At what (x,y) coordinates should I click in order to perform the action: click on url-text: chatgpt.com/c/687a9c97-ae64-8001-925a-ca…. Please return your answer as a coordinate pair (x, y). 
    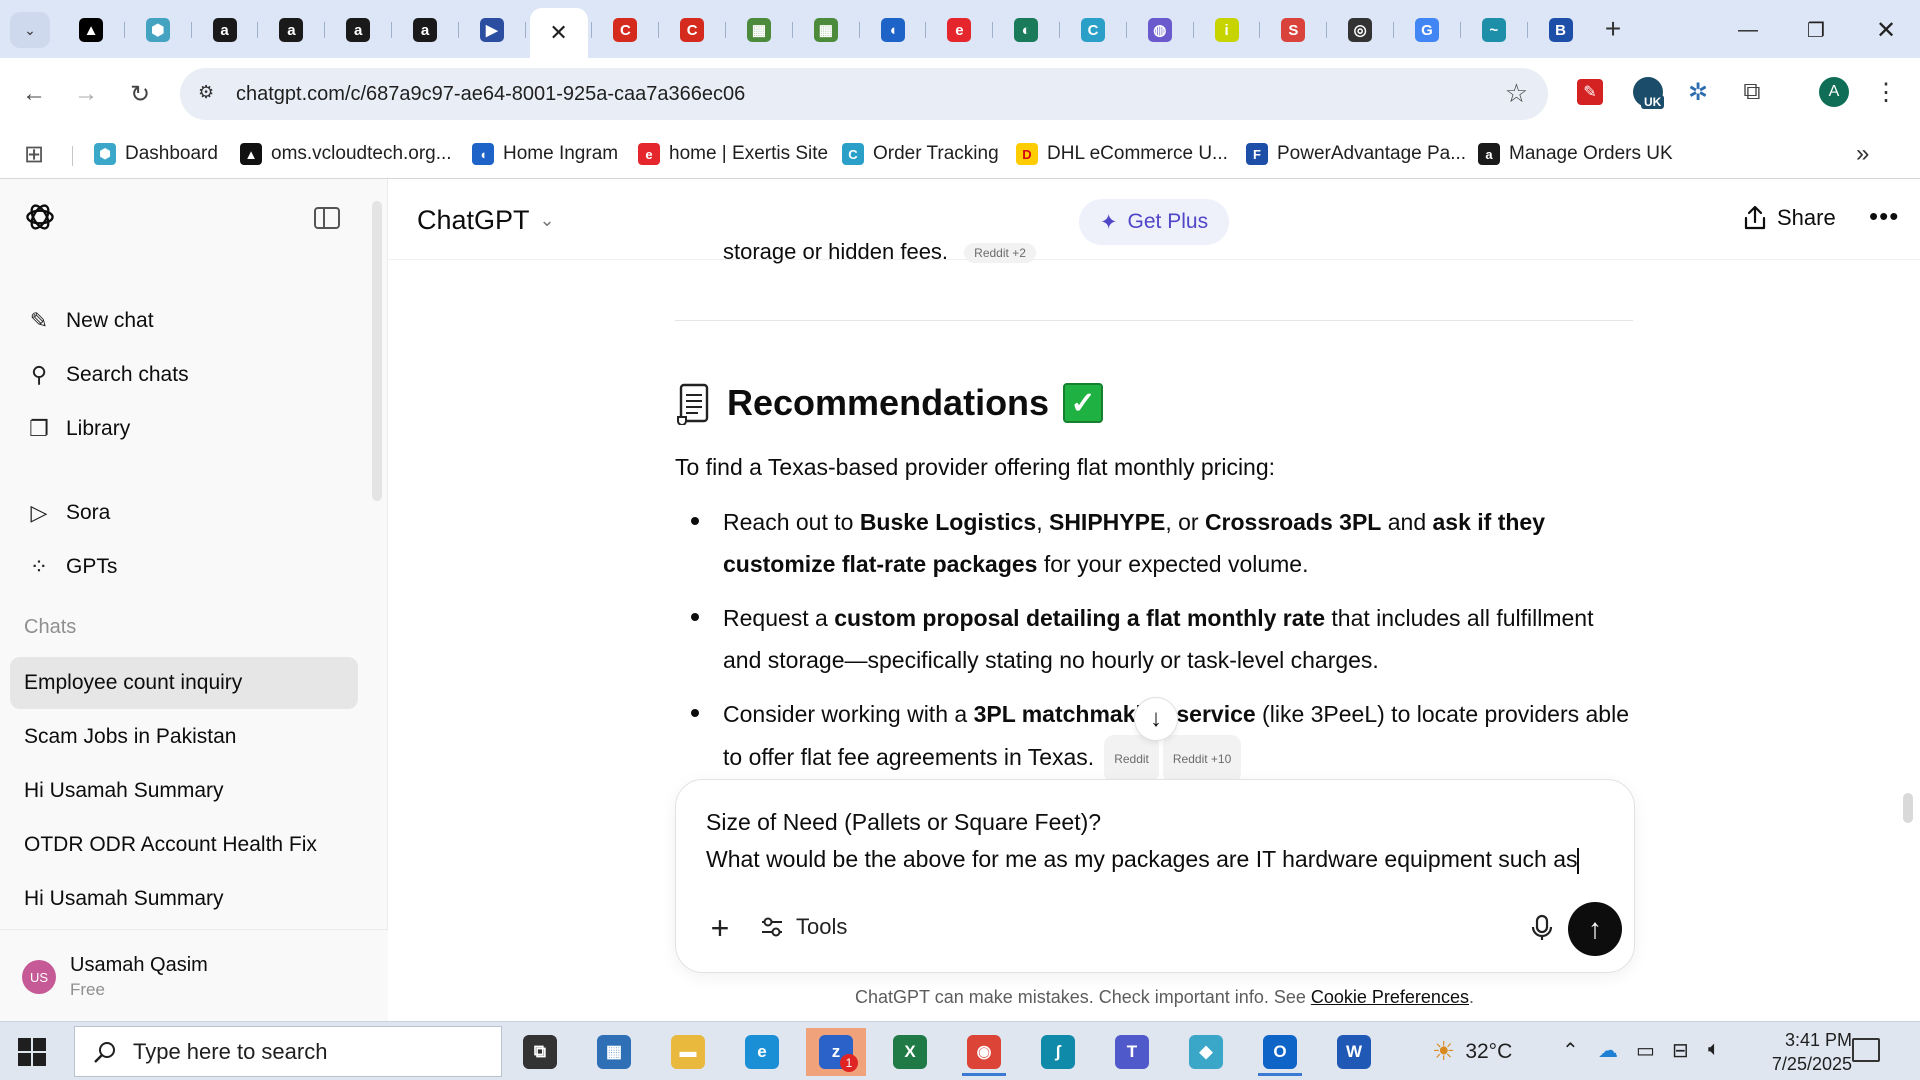
    Looking at the image, I should click on (490, 94).